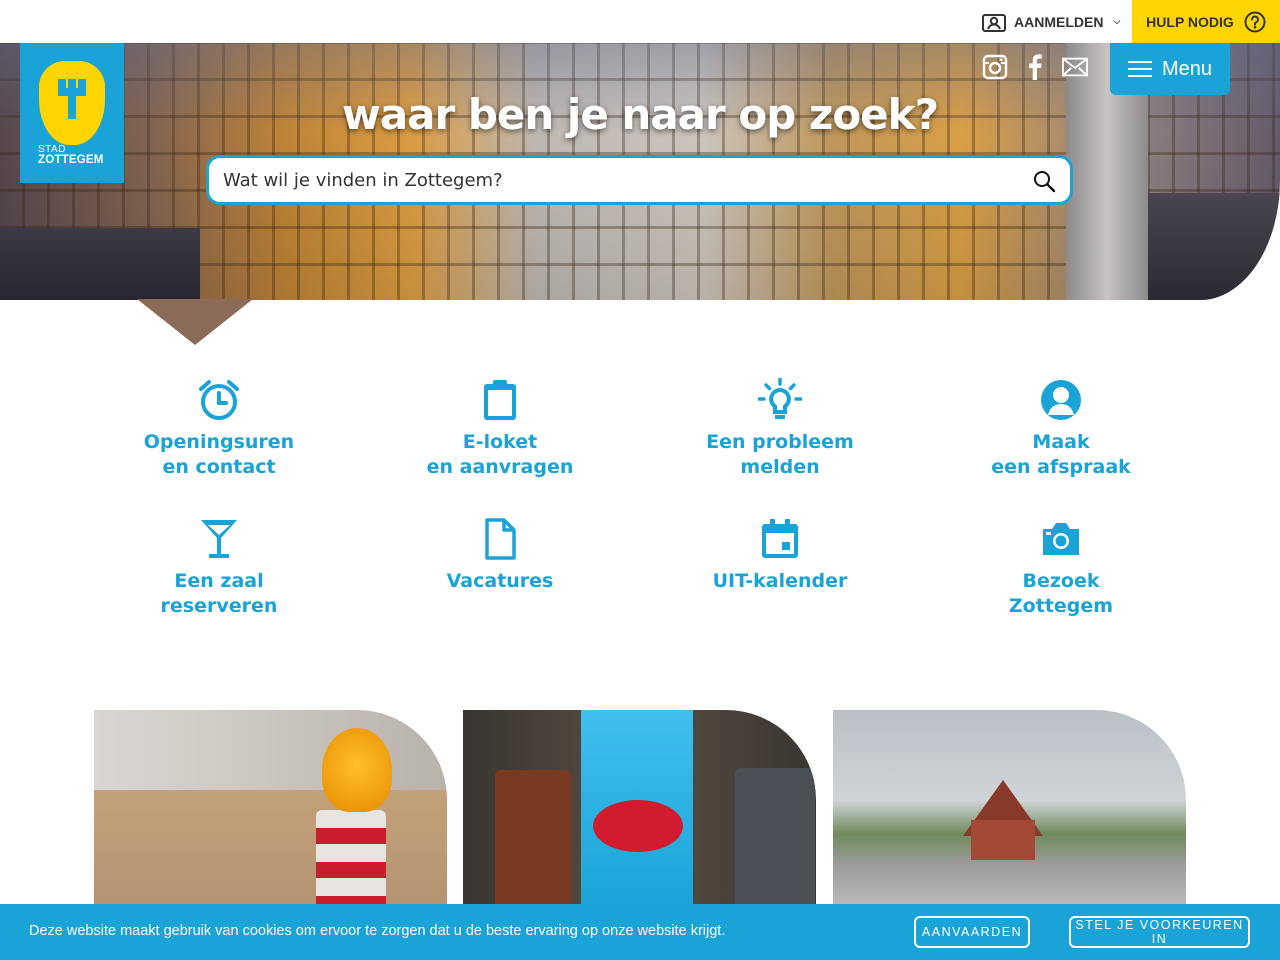 Image resolution: width=1280 pixels, height=960 pixels. What do you see at coordinates (780, 442) in the screenshot?
I see `quick-link-label-line1: Een probleem` at bounding box center [780, 442].